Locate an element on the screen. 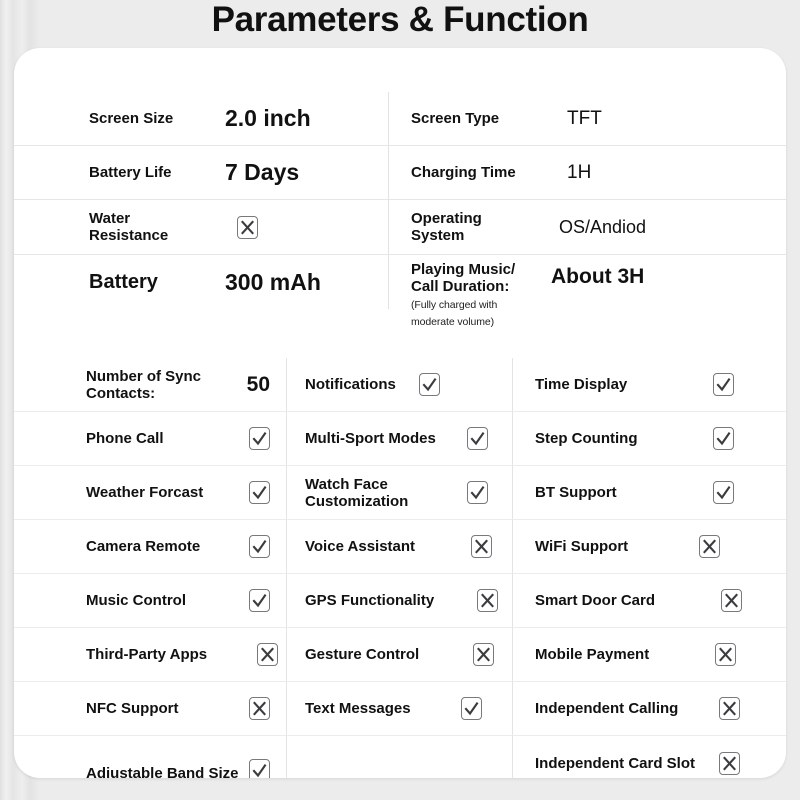 Image resolution: width=800 pixels, height=800 pixels. feature-label: Smart Door Card is located at coordinates (595, 600).